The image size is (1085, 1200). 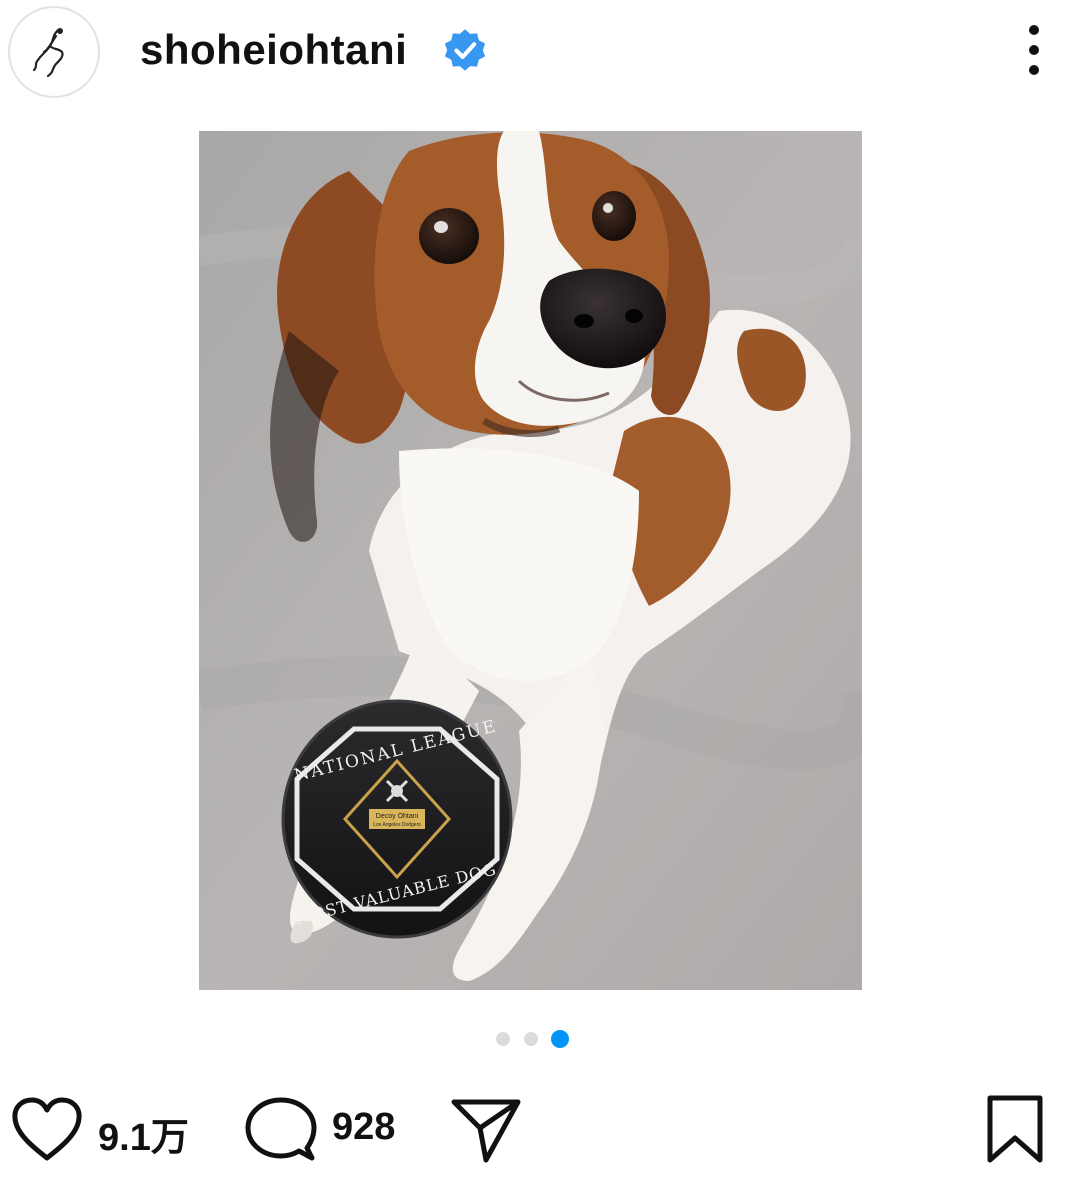 I want to click on comment-count: 928, so click(x=363, y=1127).